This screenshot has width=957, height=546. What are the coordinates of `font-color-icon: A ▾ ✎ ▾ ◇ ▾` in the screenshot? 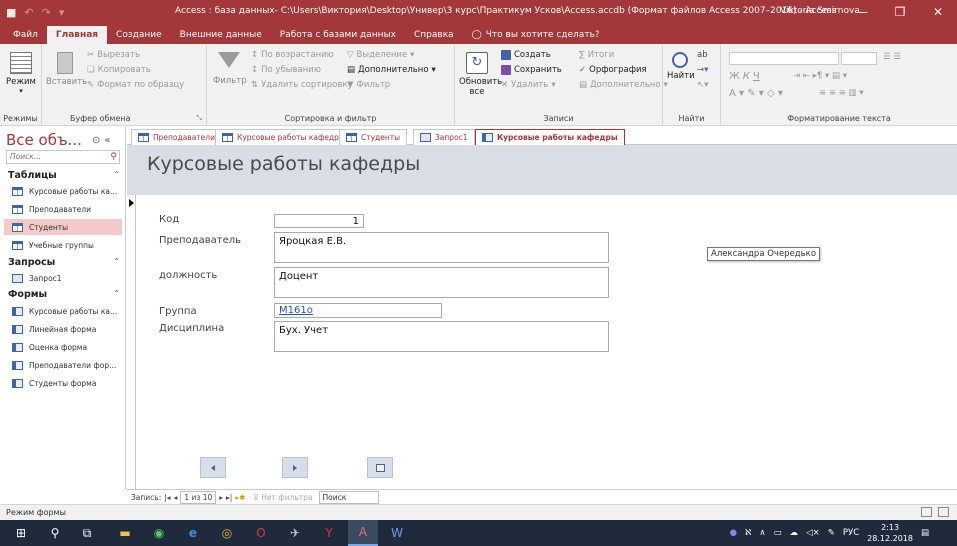 It's located at (756, 93).